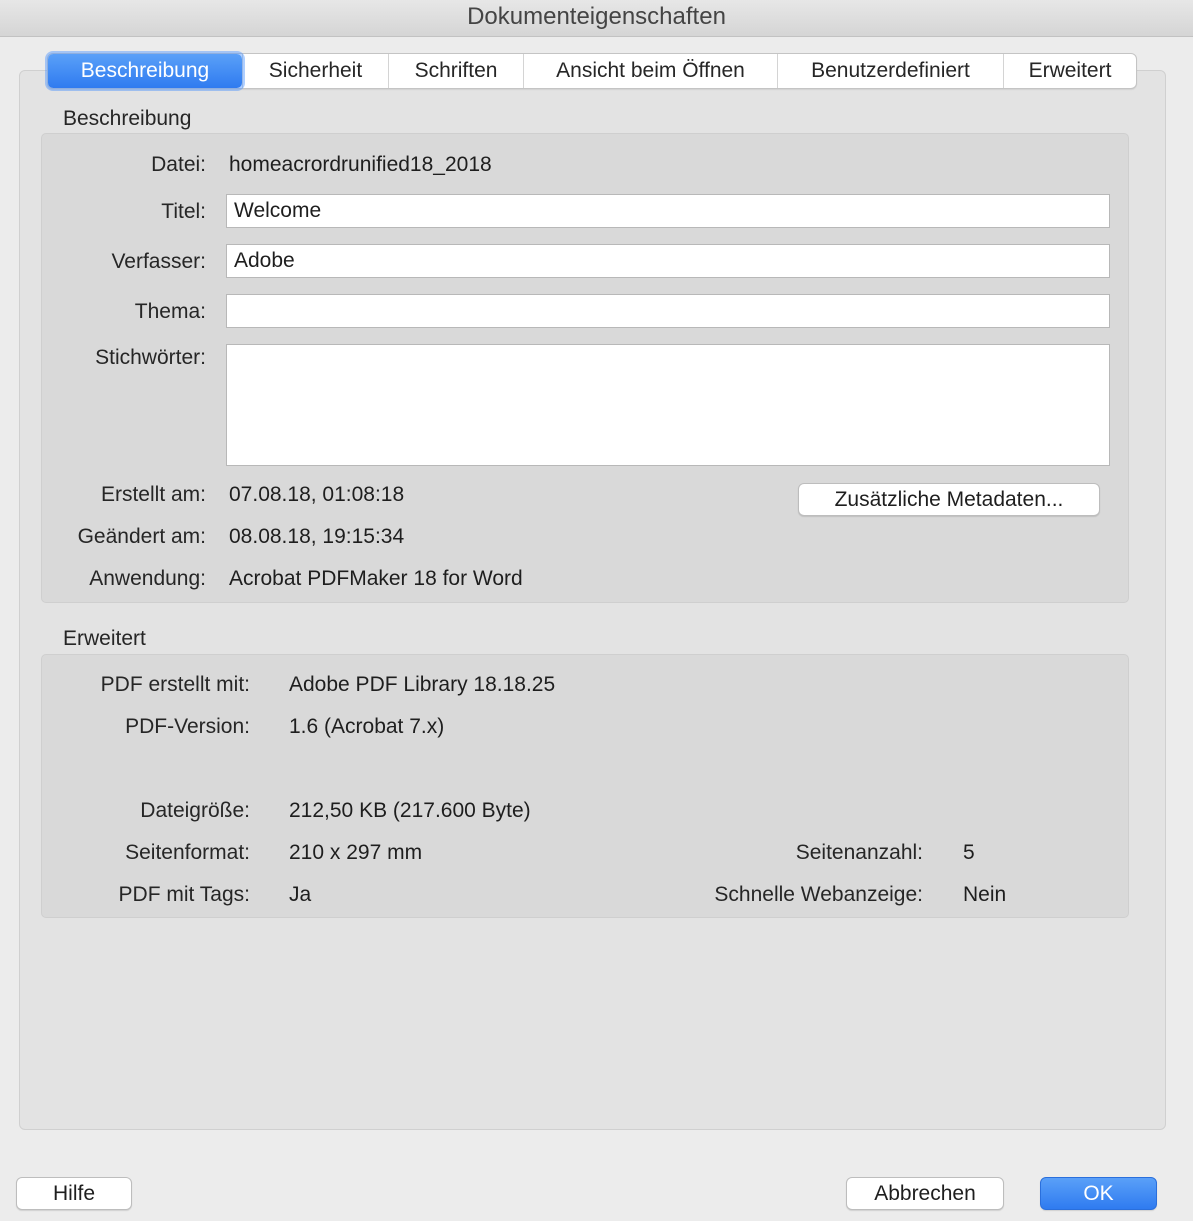 Image resolution: width=1193 pixels, height=1221 pixels. What do you see at coordinates (317, 494) in the screenshot?
I see `created-value: 07.08.18, 01:08:18` at bounding box center [317, 494].